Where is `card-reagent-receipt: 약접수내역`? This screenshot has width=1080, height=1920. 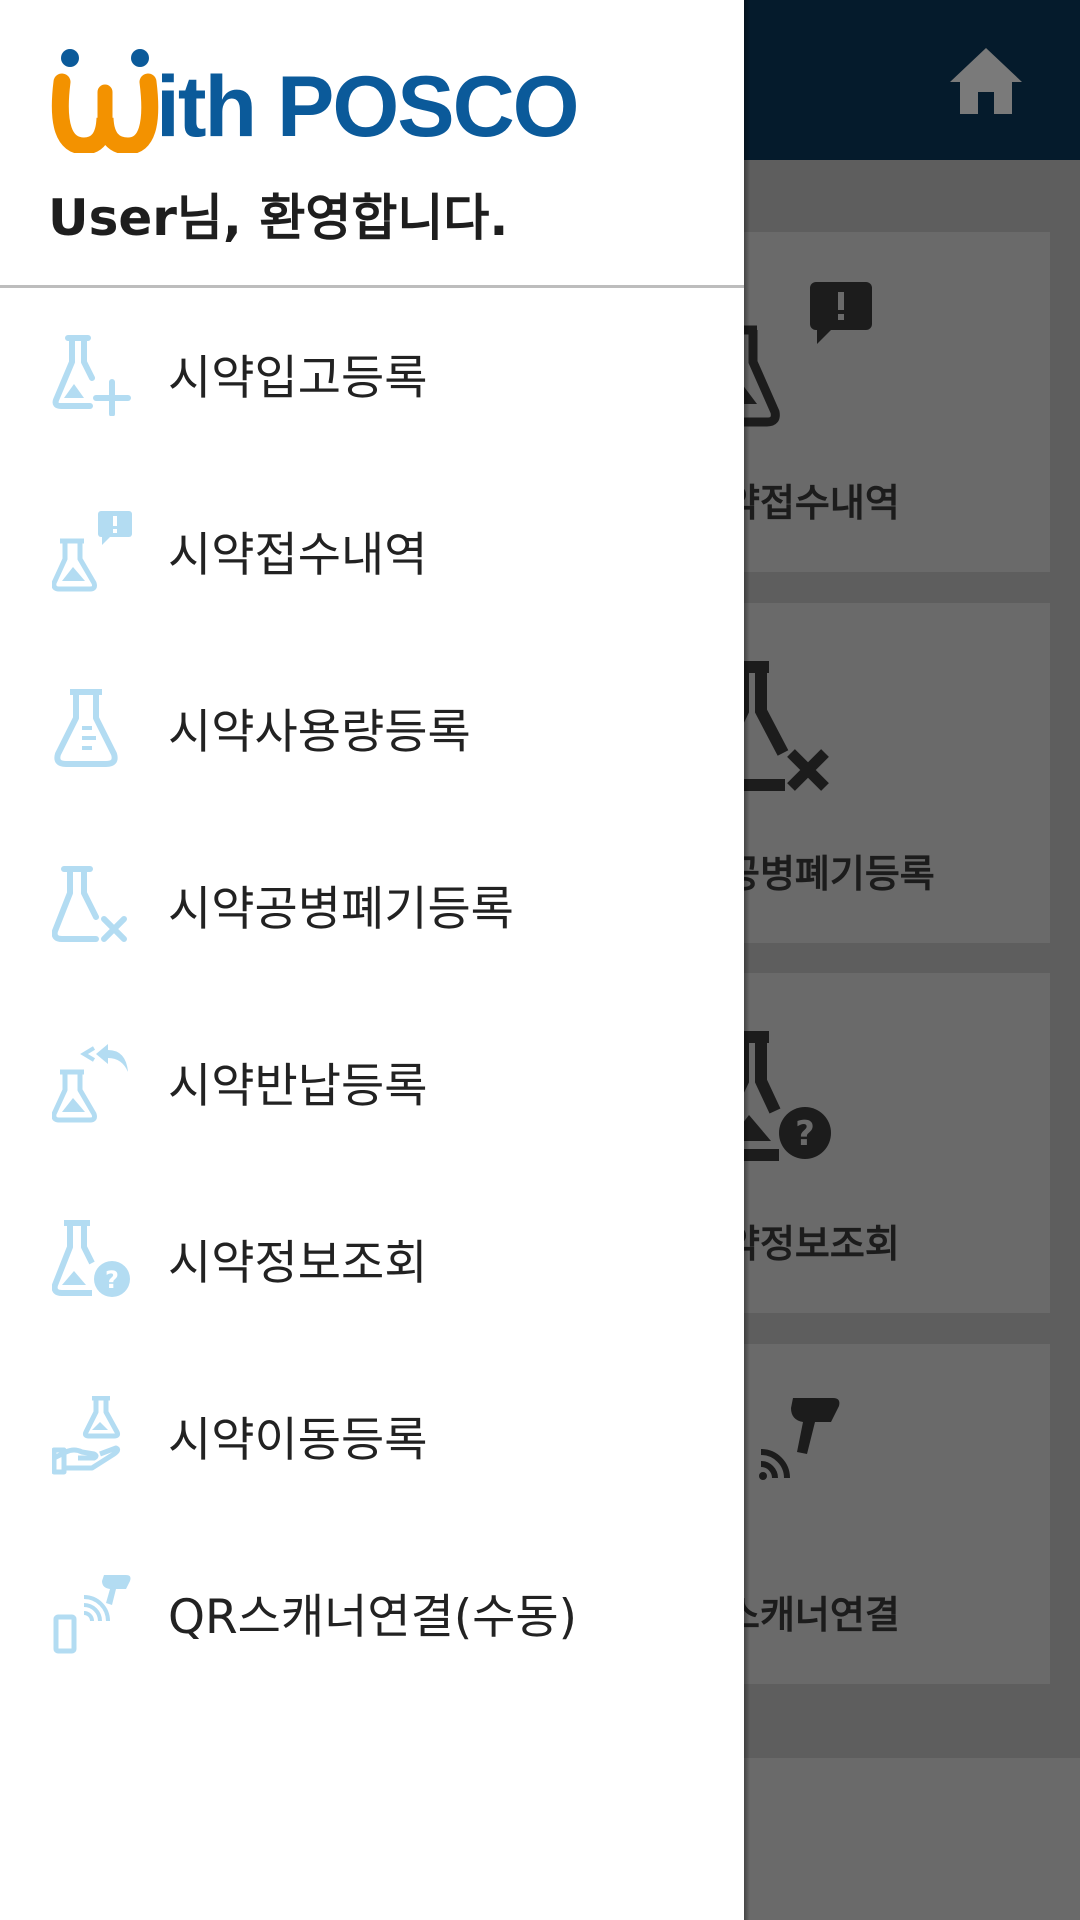
card-reagent-receipt: 약접수내역 is located at coordinates (877, 402).